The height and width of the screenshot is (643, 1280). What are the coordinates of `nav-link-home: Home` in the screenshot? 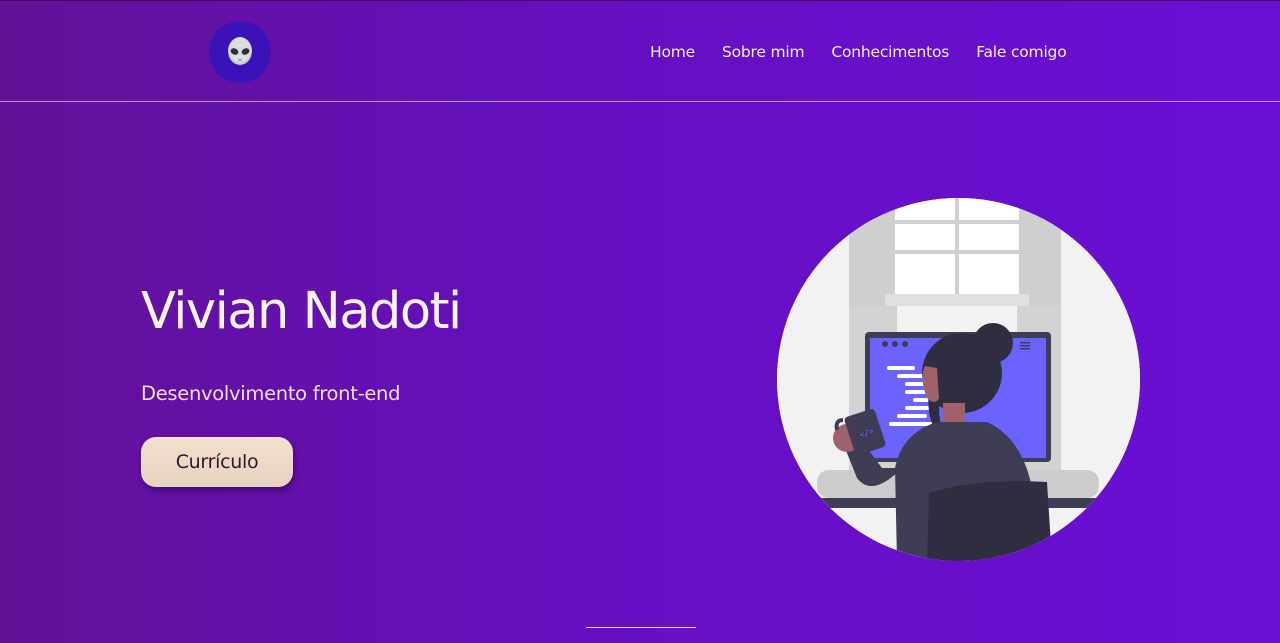 It's located at (672, 52).